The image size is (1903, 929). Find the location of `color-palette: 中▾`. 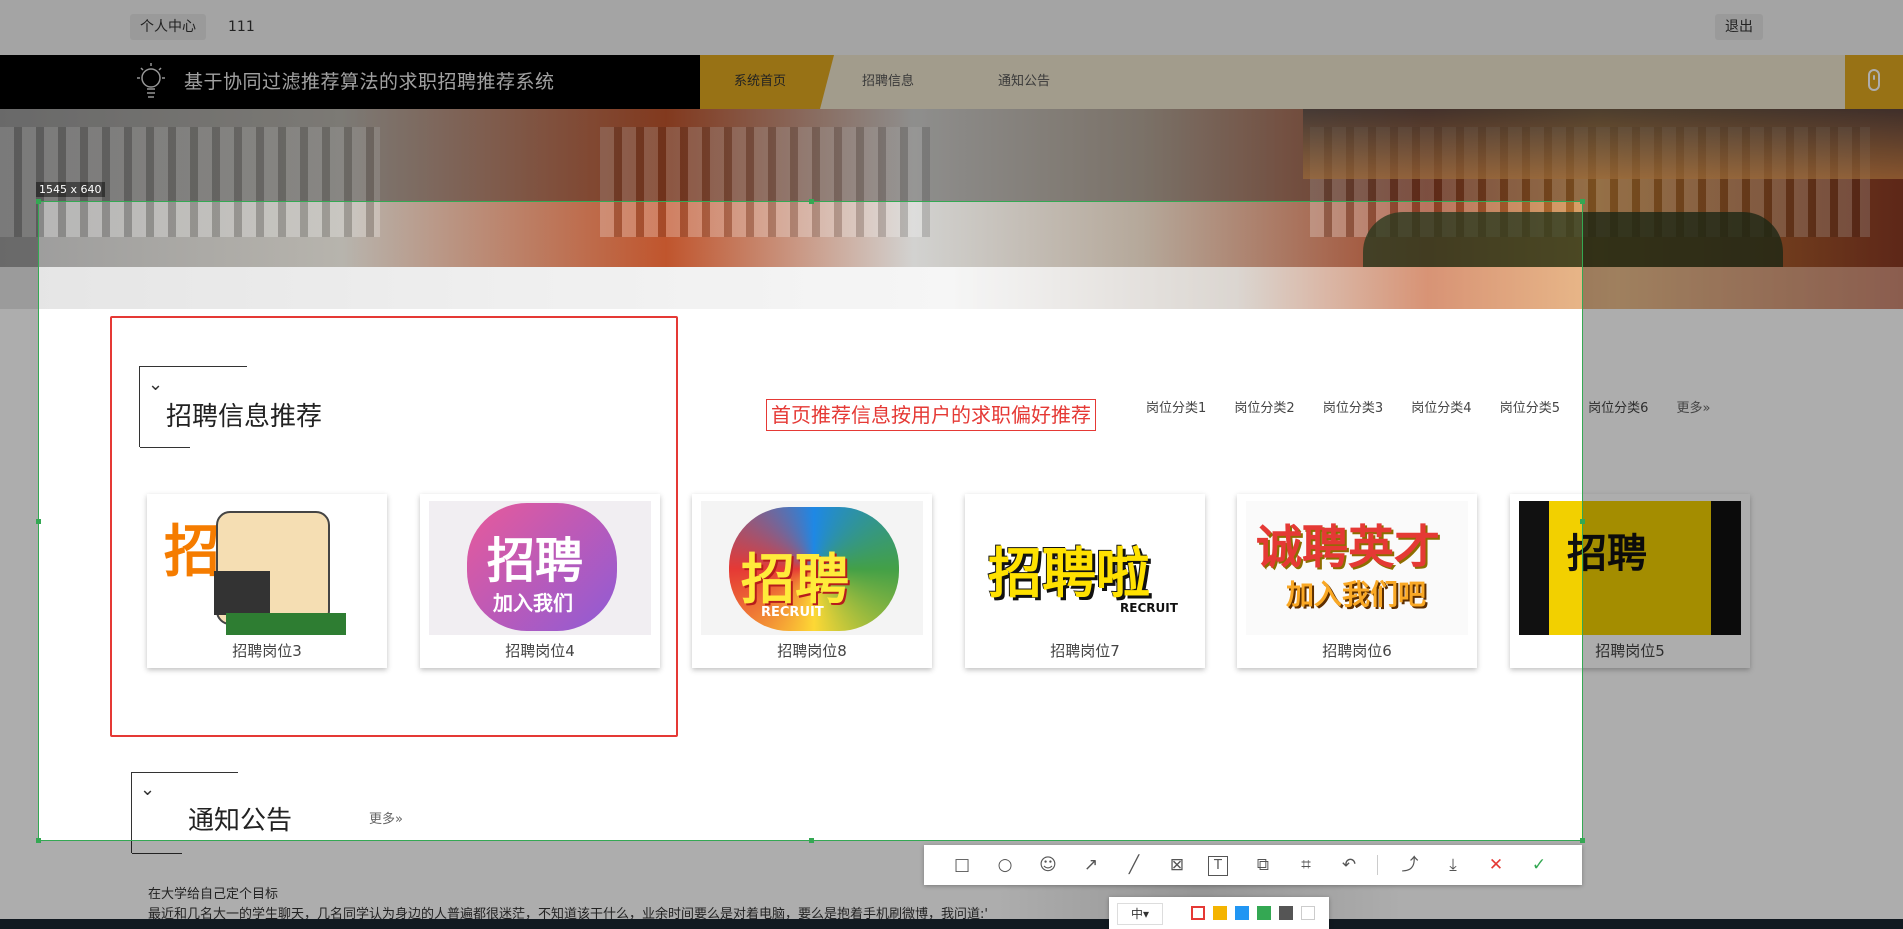

color-palette: 中▾ is located at coordinates (1219, 913).